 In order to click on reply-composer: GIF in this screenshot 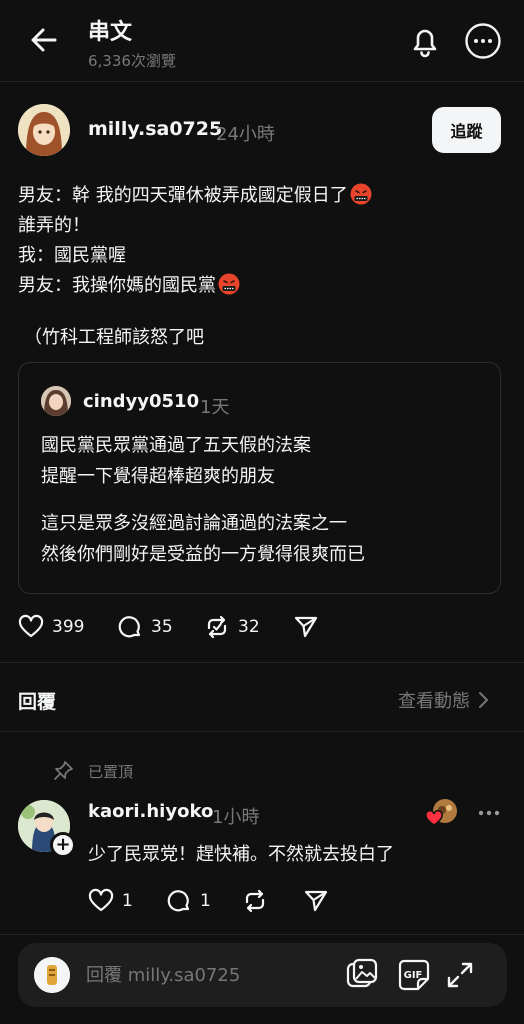, I will do `click(262, 975)`.